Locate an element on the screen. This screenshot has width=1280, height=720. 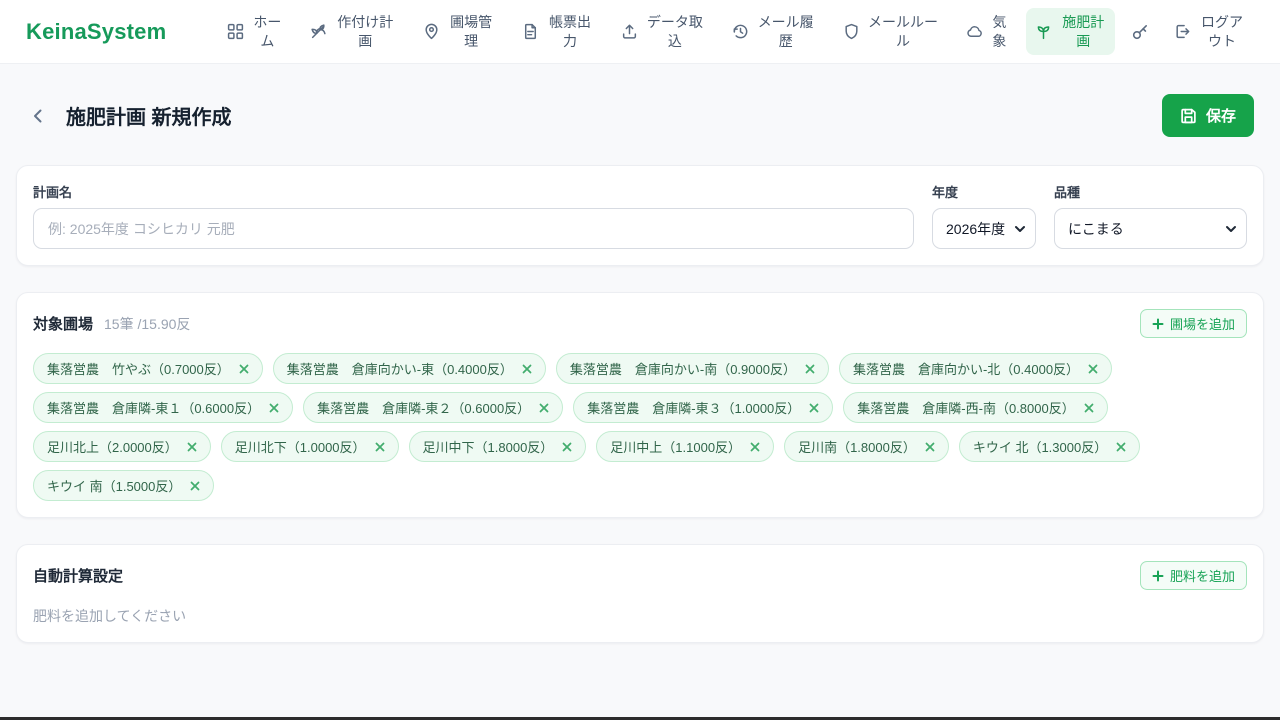
nav-item-weather: 気象 is located at coordinates (986, 31).